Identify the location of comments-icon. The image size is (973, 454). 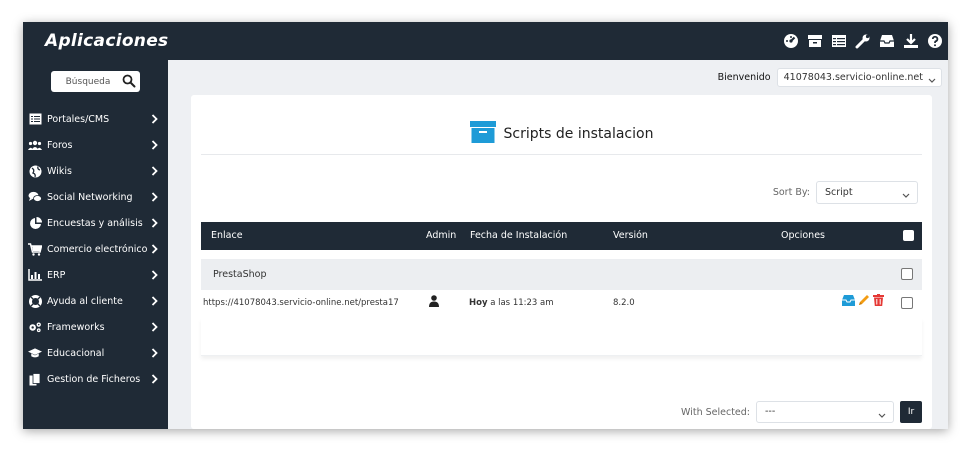
(35, 197).